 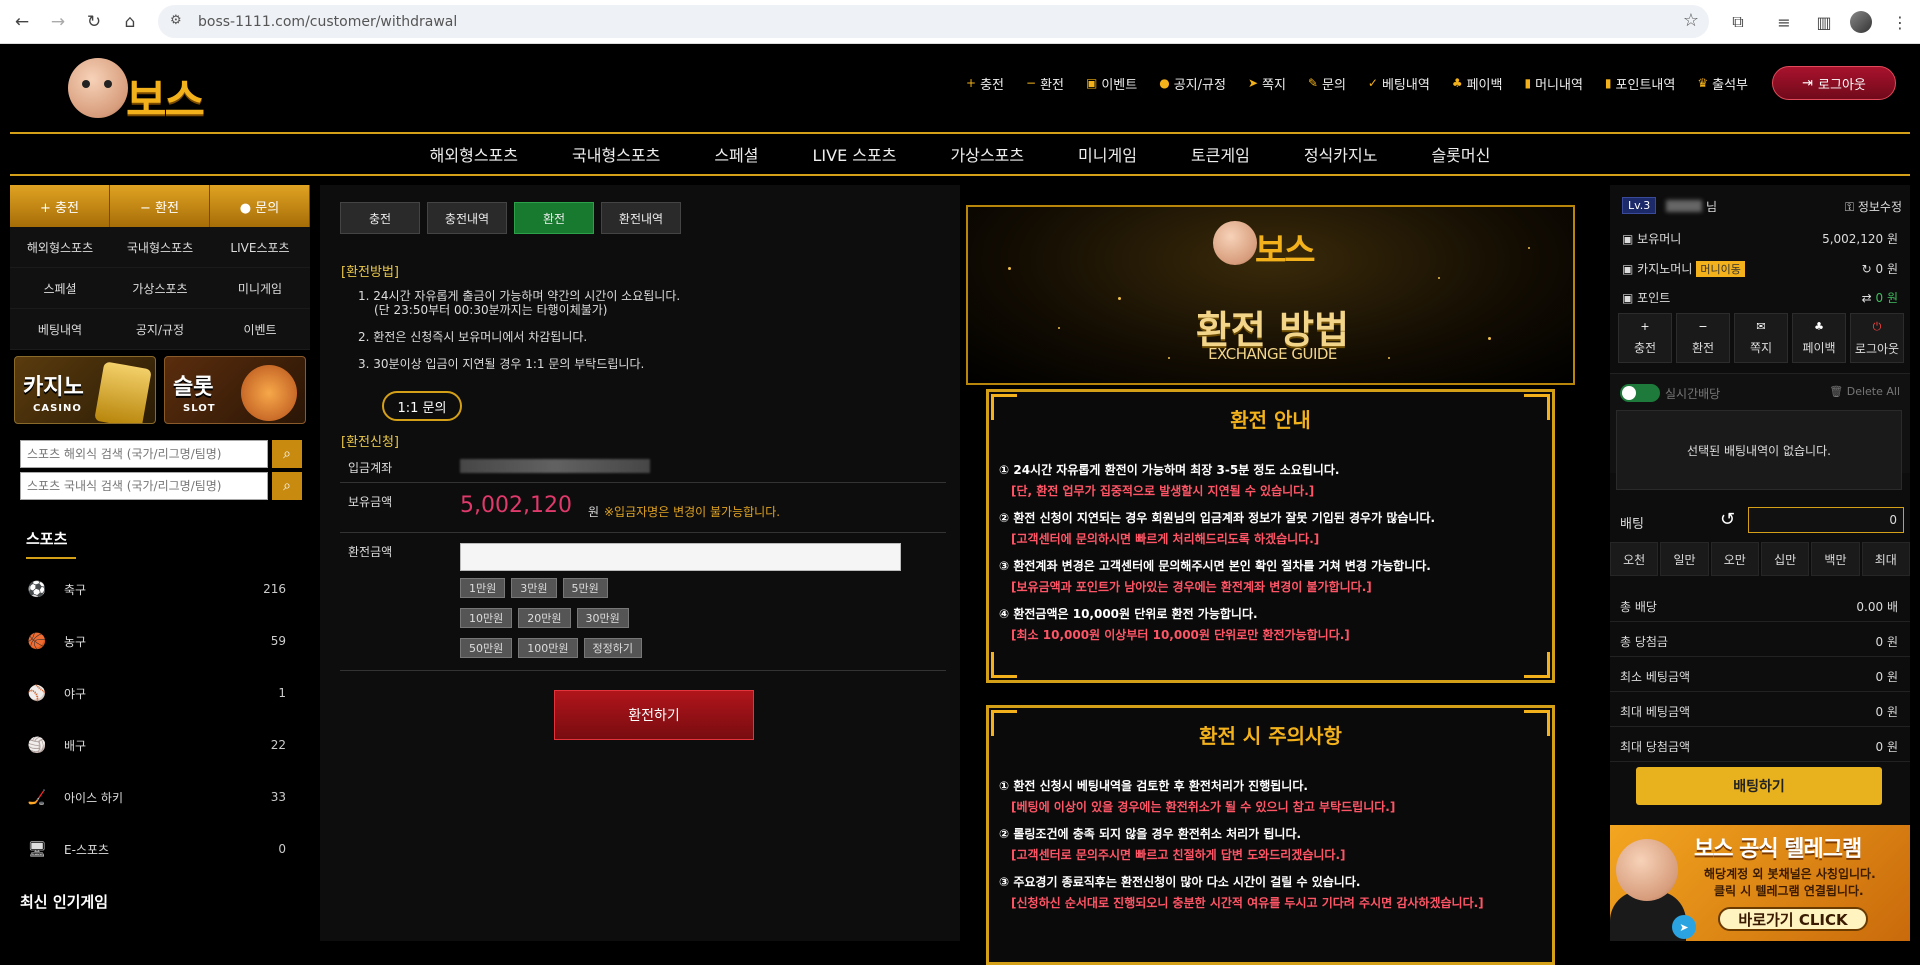 I want to click on bet-amount-1000000: 백만, so click(x=1835, y=559).